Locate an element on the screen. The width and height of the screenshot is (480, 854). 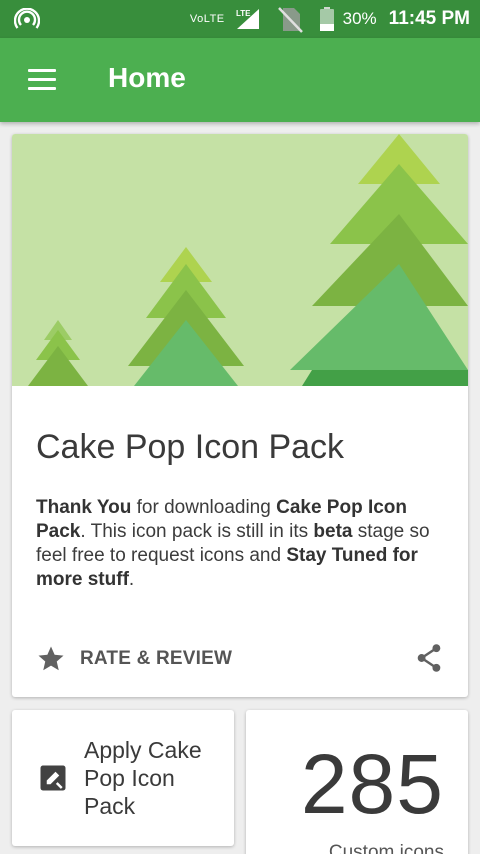
icon-count-label: Custom icons is located at coordinates (386, 848).